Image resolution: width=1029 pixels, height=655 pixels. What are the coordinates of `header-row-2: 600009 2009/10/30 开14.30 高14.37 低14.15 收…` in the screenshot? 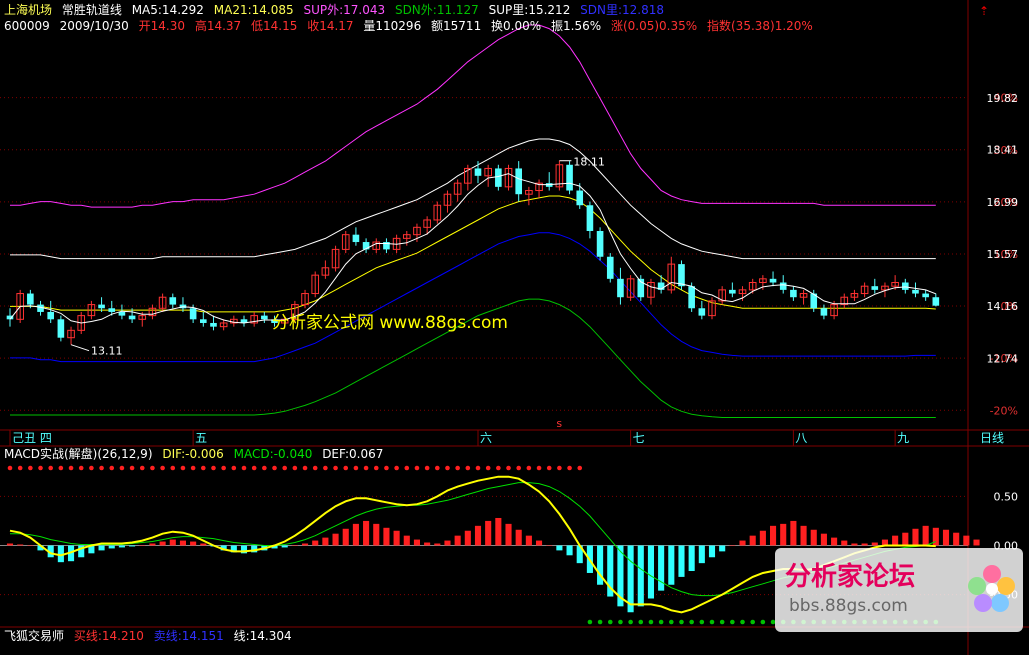 It's located at (411, 26).